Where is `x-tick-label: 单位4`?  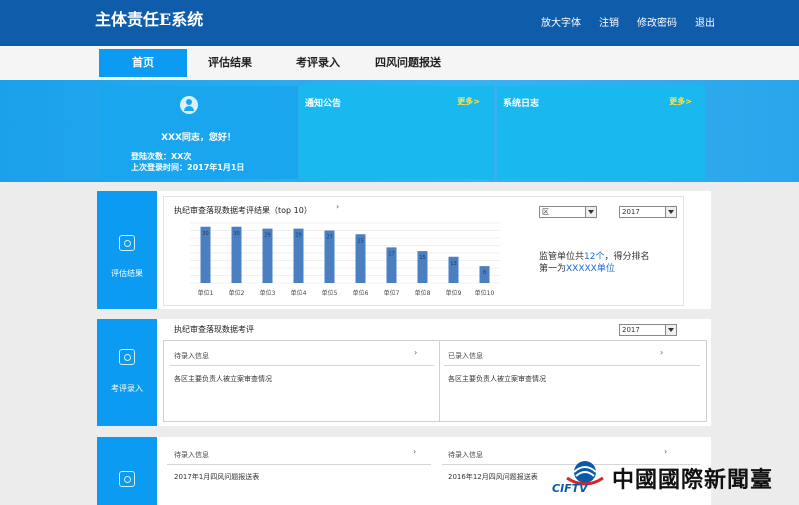 x-tick-label: 单位4 is located at coordinates (299, 293).